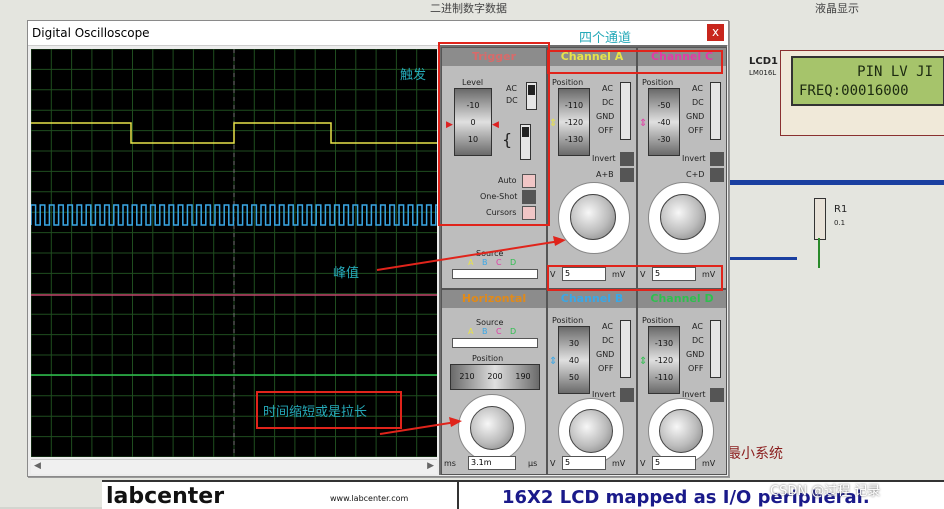 The height and width of the screenshot is (509, 944). I want to click on annotation-arrows, so click(471, 335).